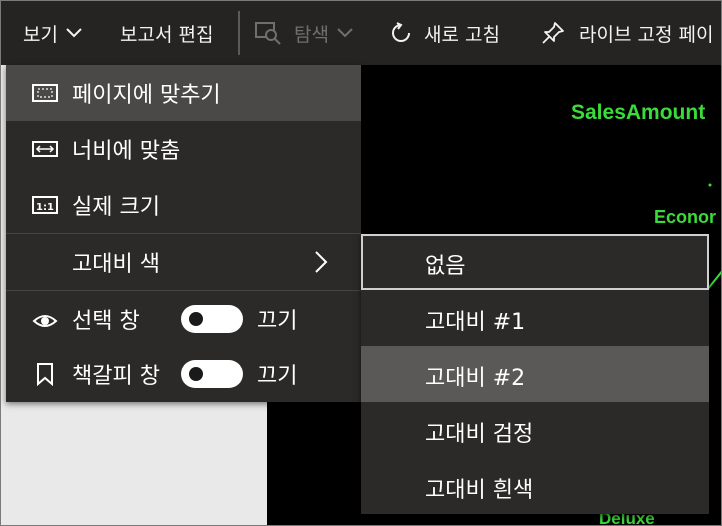 The image size is (722, 526). What do you see at coordinates (183, 262) in the screenshot?
I see `menu-item-high-contrast: 고대비 색` at bounding box center [183, 262].